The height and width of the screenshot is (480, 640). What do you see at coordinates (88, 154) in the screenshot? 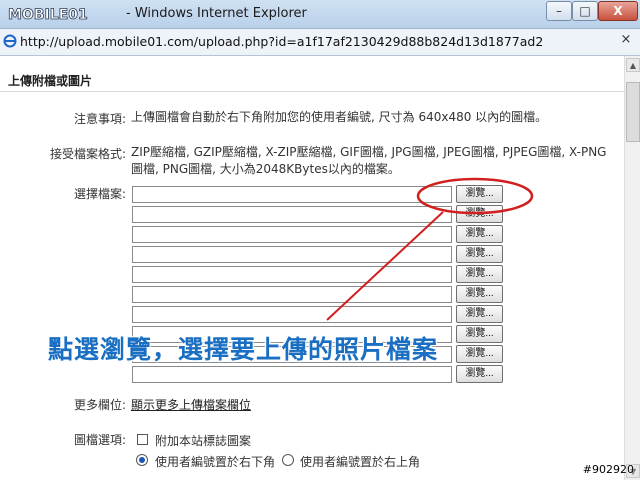
I see `formats-label: 接受檔案格式:` at bounding box center [88, 154].